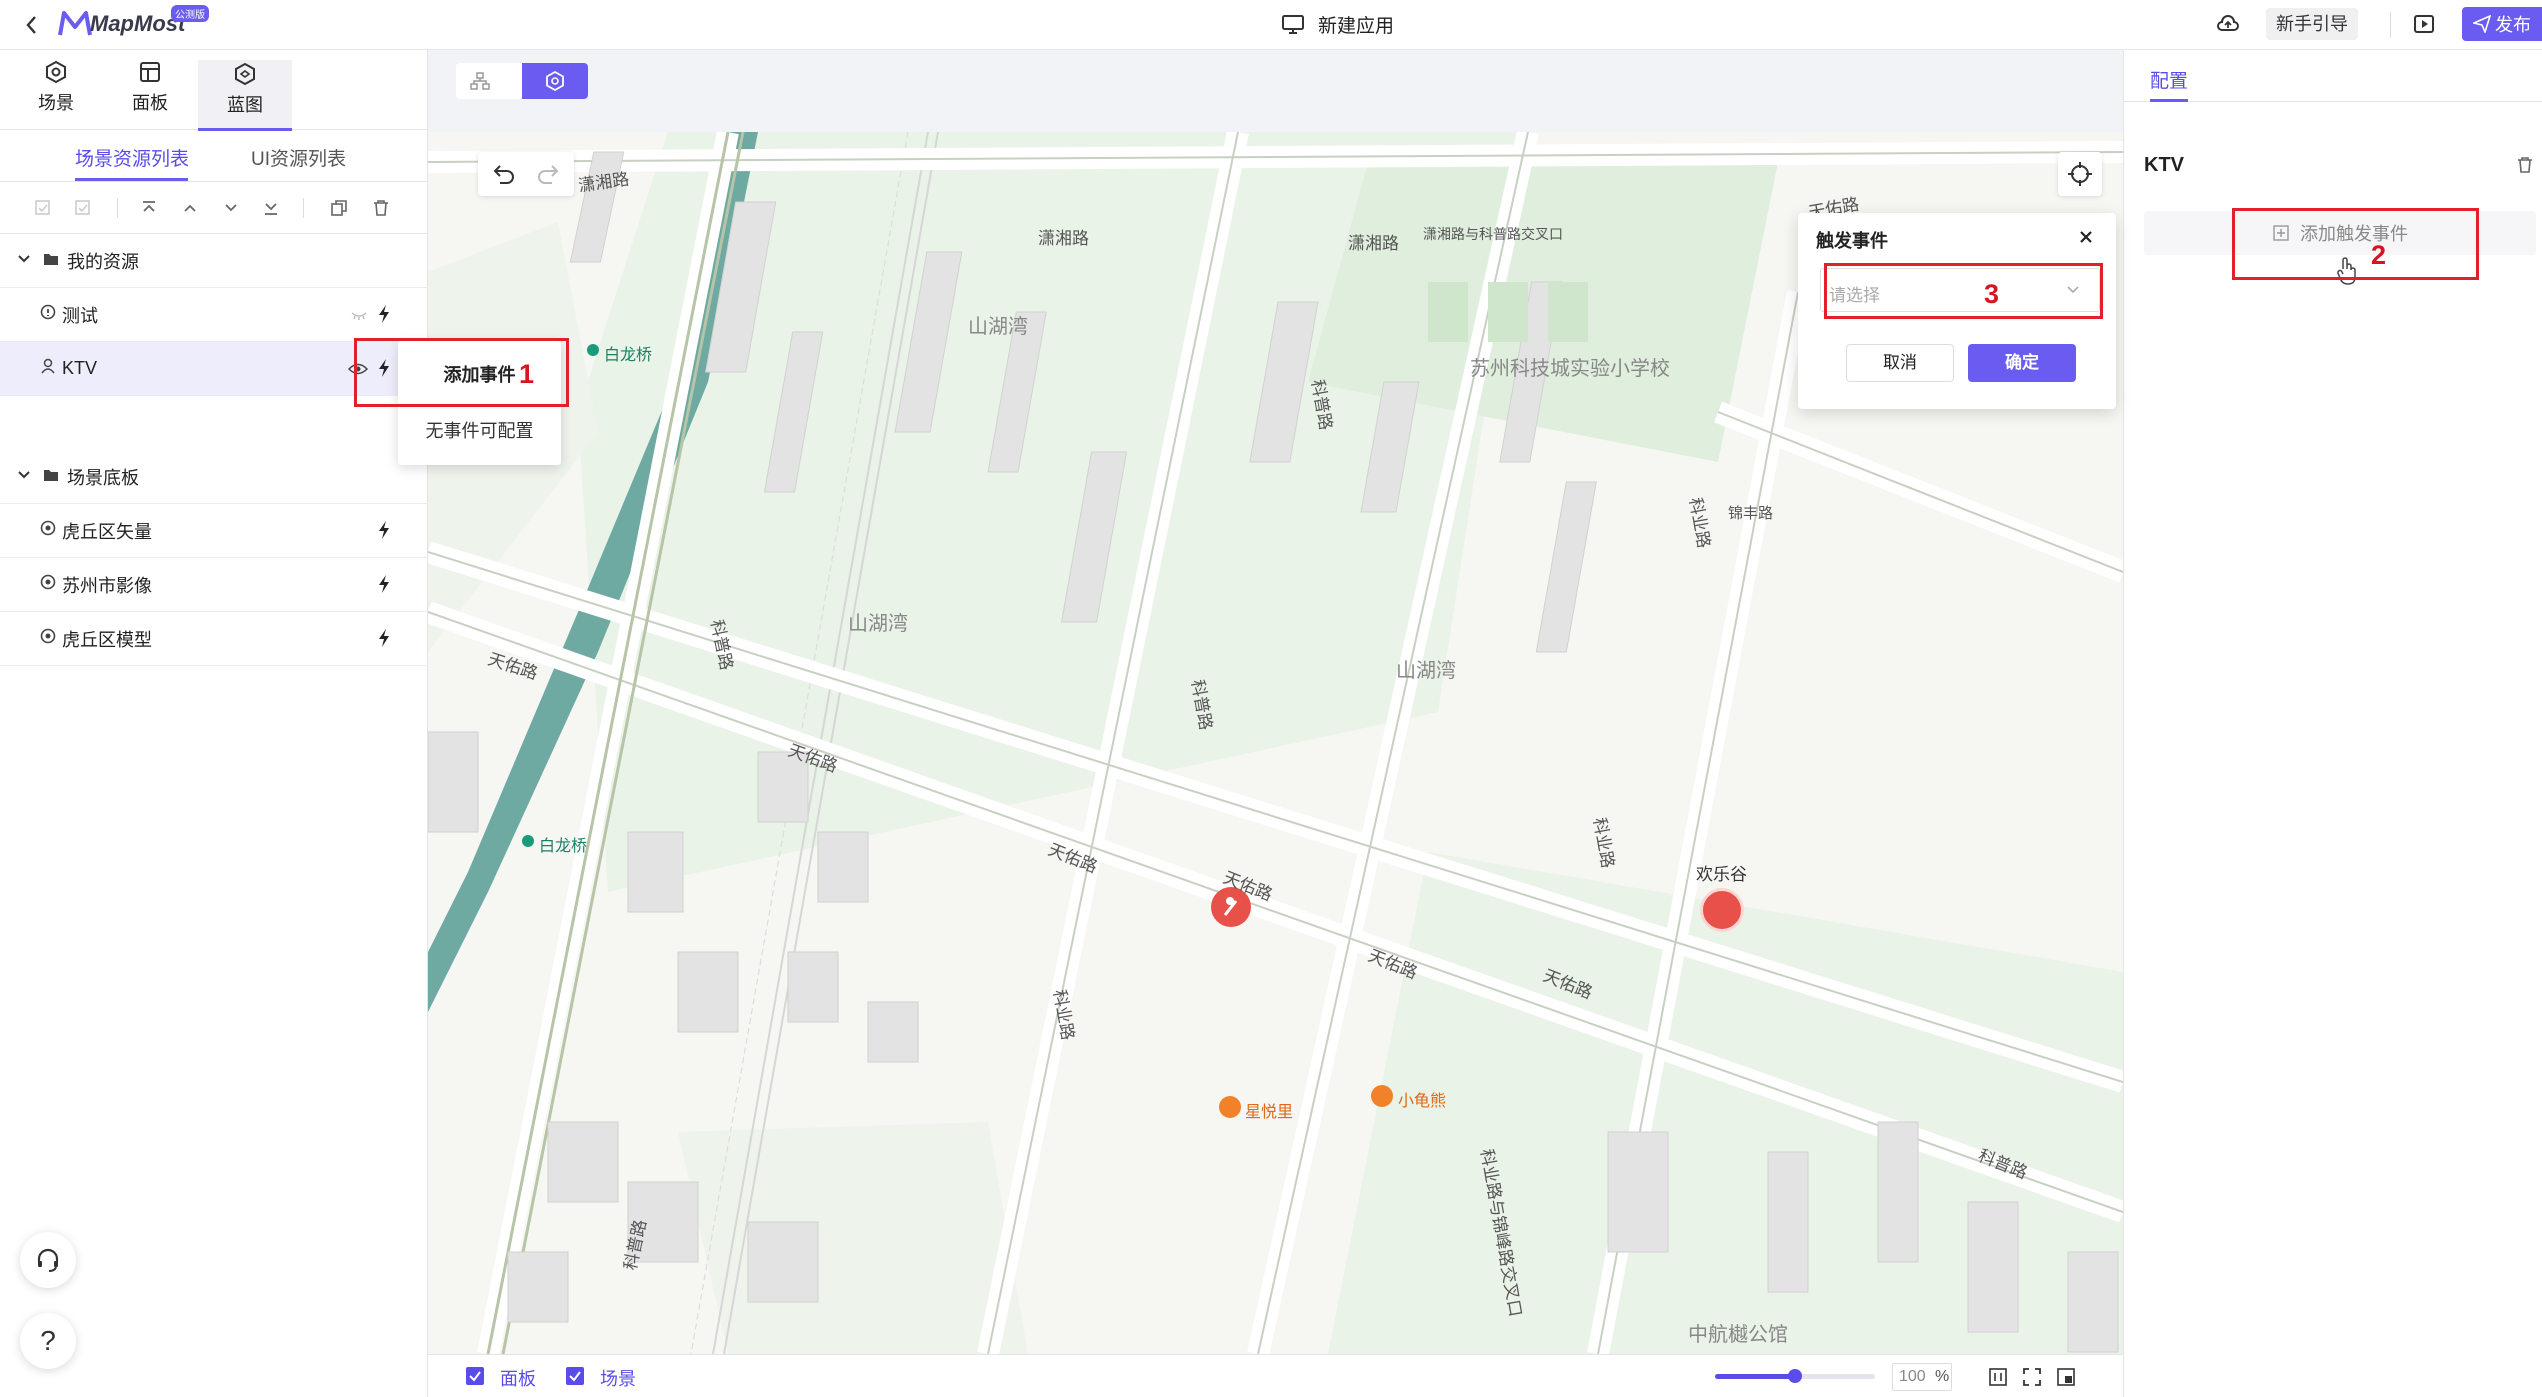 The width and height of the screenshot is (2542, 1397). I want to click on info-icon, so click(48, 314).